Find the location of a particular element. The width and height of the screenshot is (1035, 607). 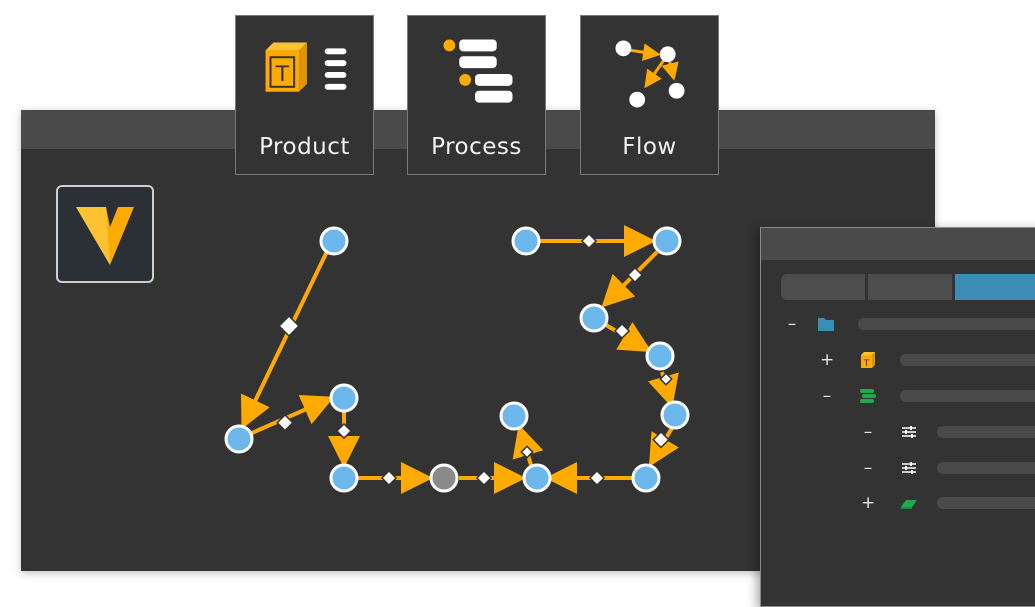

flow-icon is located at coordinates (650, 74).